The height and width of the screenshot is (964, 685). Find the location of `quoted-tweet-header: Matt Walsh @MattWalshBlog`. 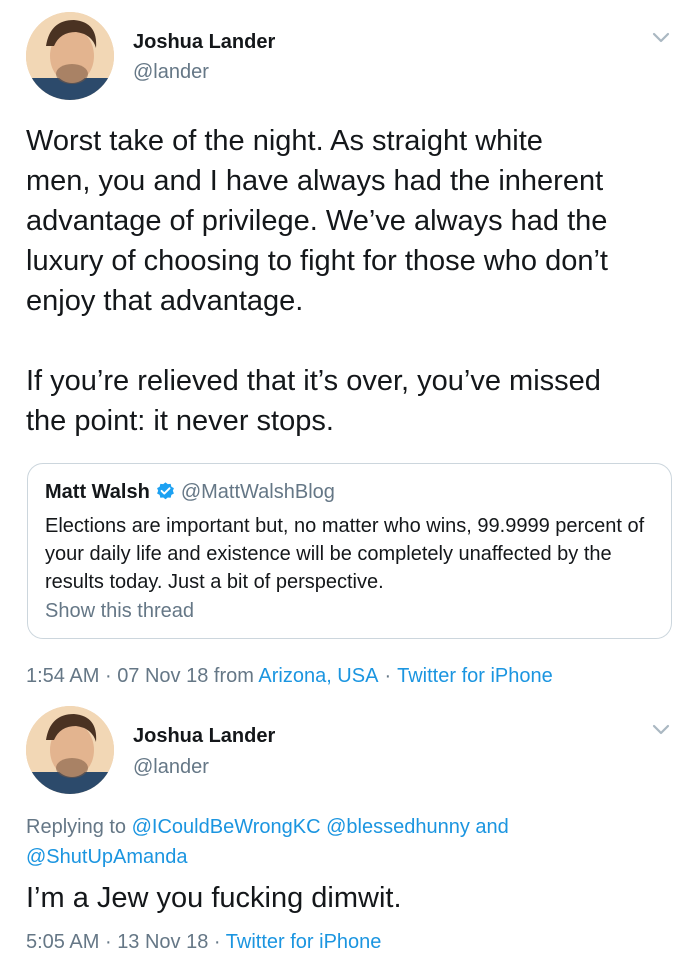

quoted-tweet-header: Matt Walsh @MattWalshBlog is located at coordinates (190, 492).